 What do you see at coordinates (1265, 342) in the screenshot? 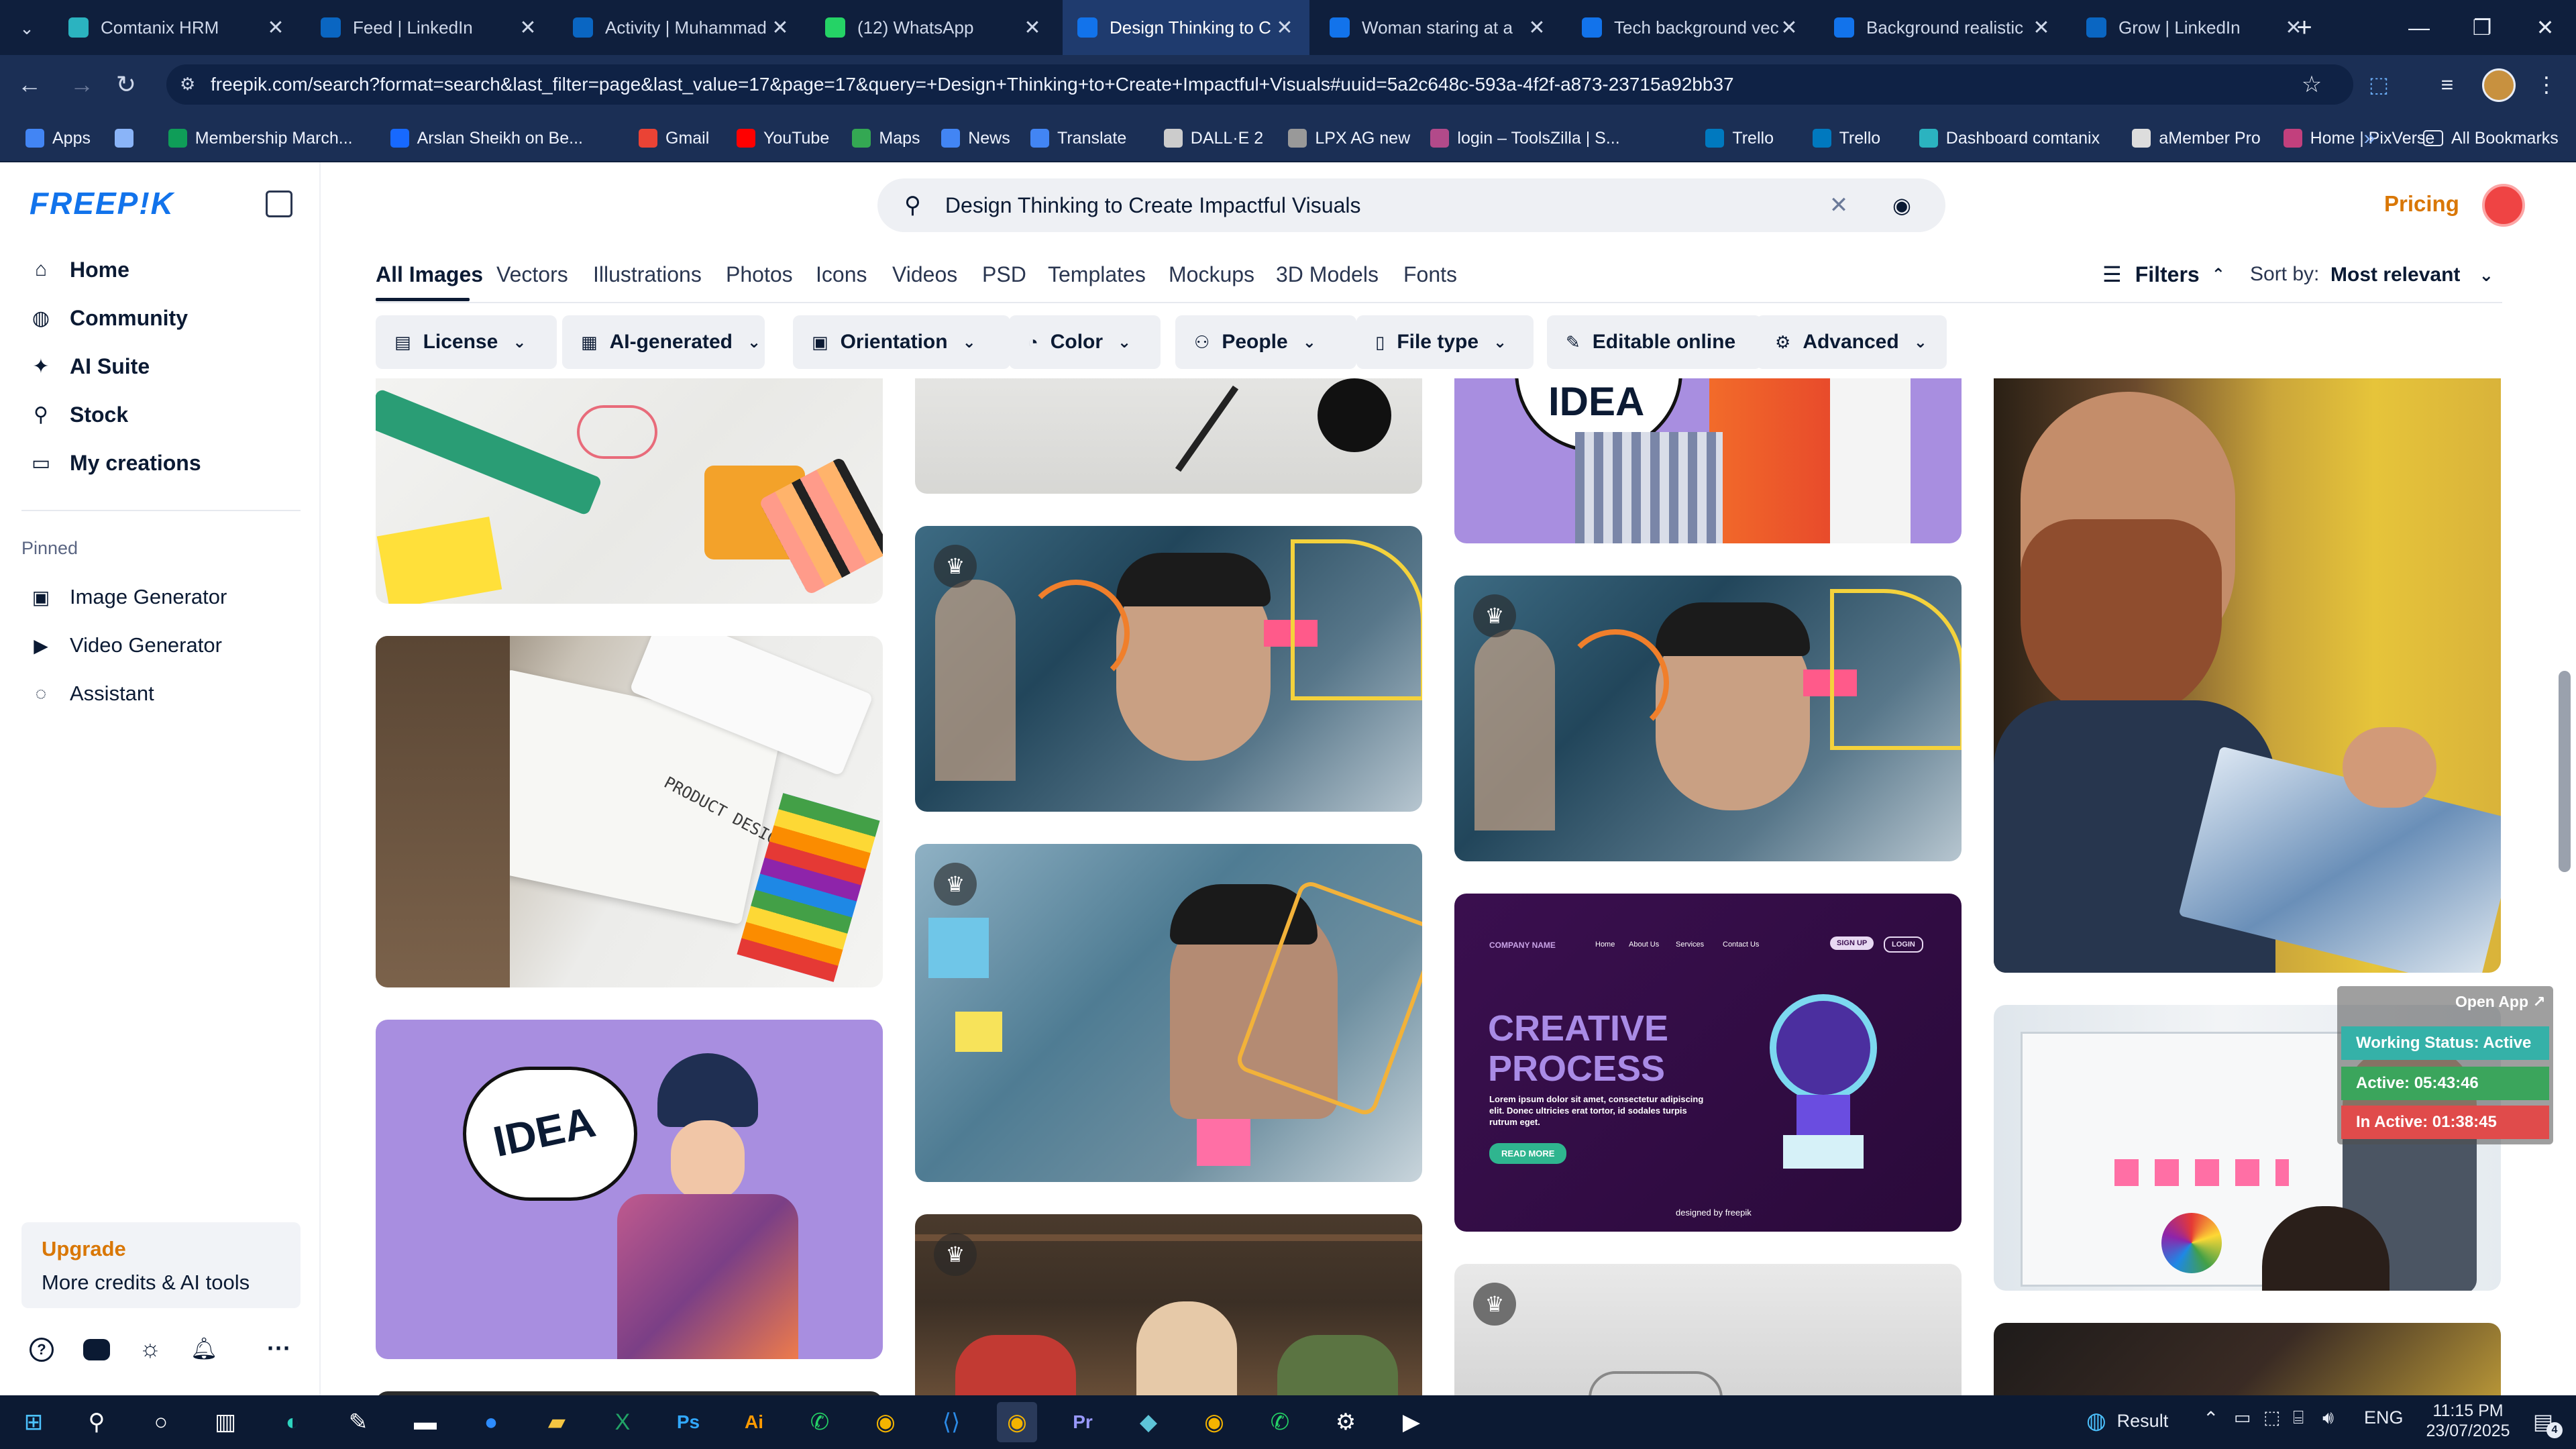
I see `filter-chip-people: ⚇ People ⌄` at bounding box center [1265, 342].